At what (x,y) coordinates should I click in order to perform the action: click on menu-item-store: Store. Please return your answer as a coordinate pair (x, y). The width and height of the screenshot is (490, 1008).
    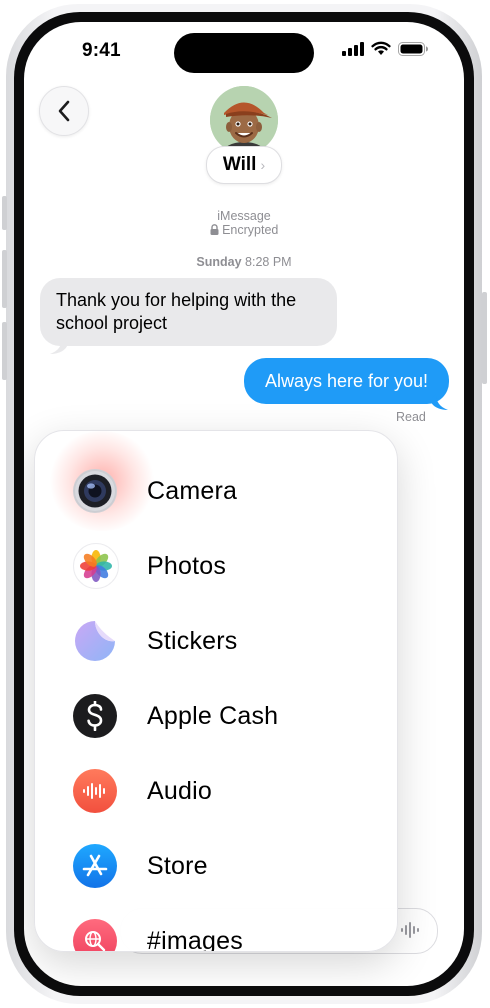
    Looking at the image, I should click on (216, 866).